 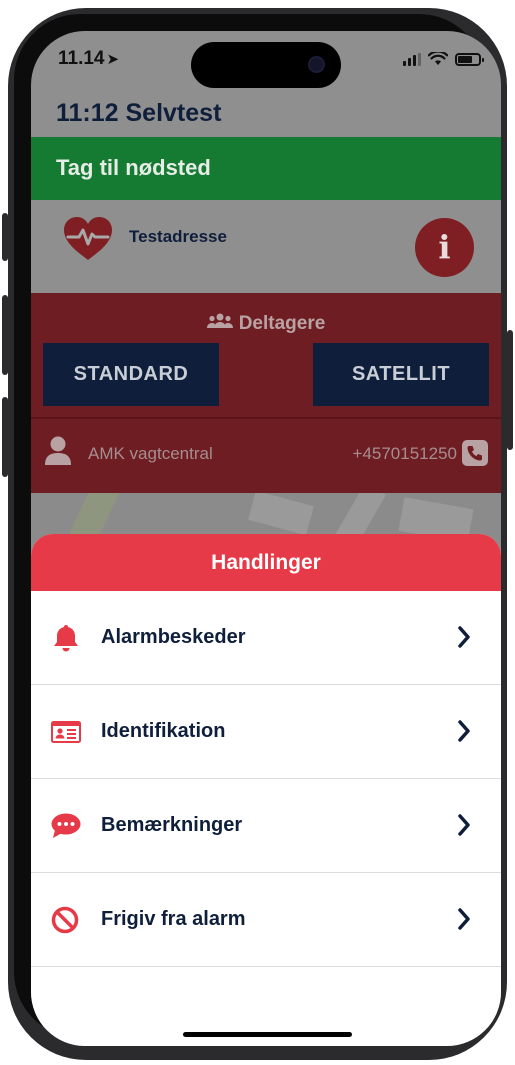 What do you see at coordinates (266, 562) in the screenshot?
I see `sheet-title: Handlinger` at bounding box center [266, 562].